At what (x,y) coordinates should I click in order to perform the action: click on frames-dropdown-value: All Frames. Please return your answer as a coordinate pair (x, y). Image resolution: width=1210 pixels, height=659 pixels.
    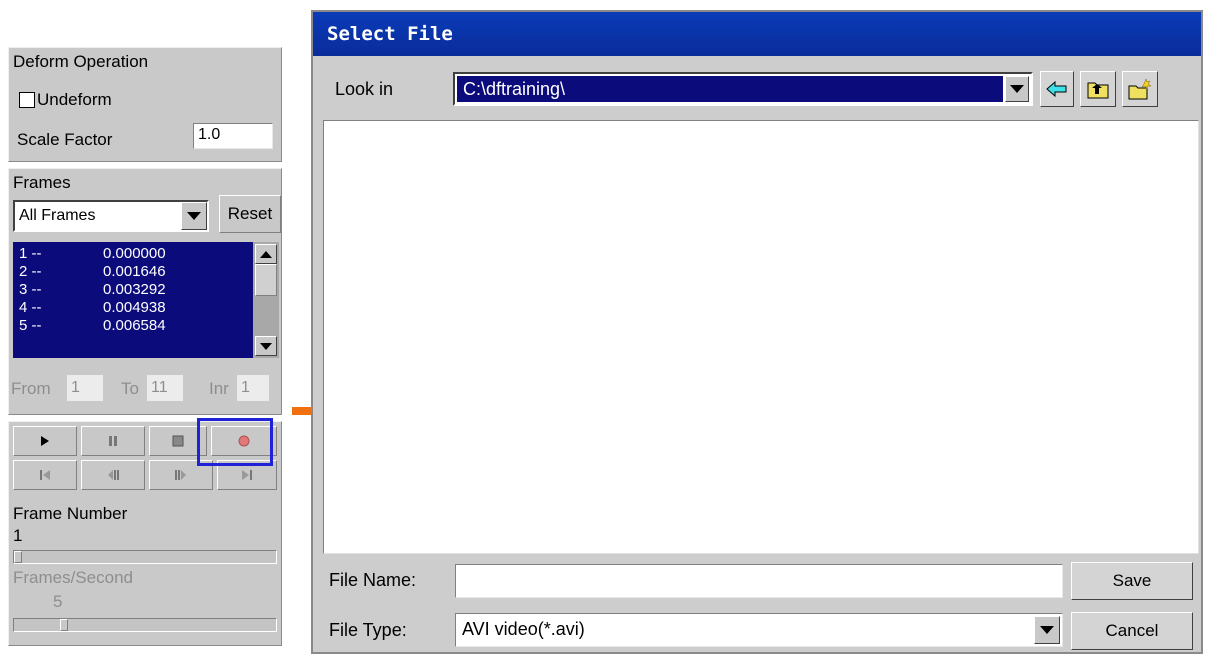
    Looking at the image, I should click on (57, 215).